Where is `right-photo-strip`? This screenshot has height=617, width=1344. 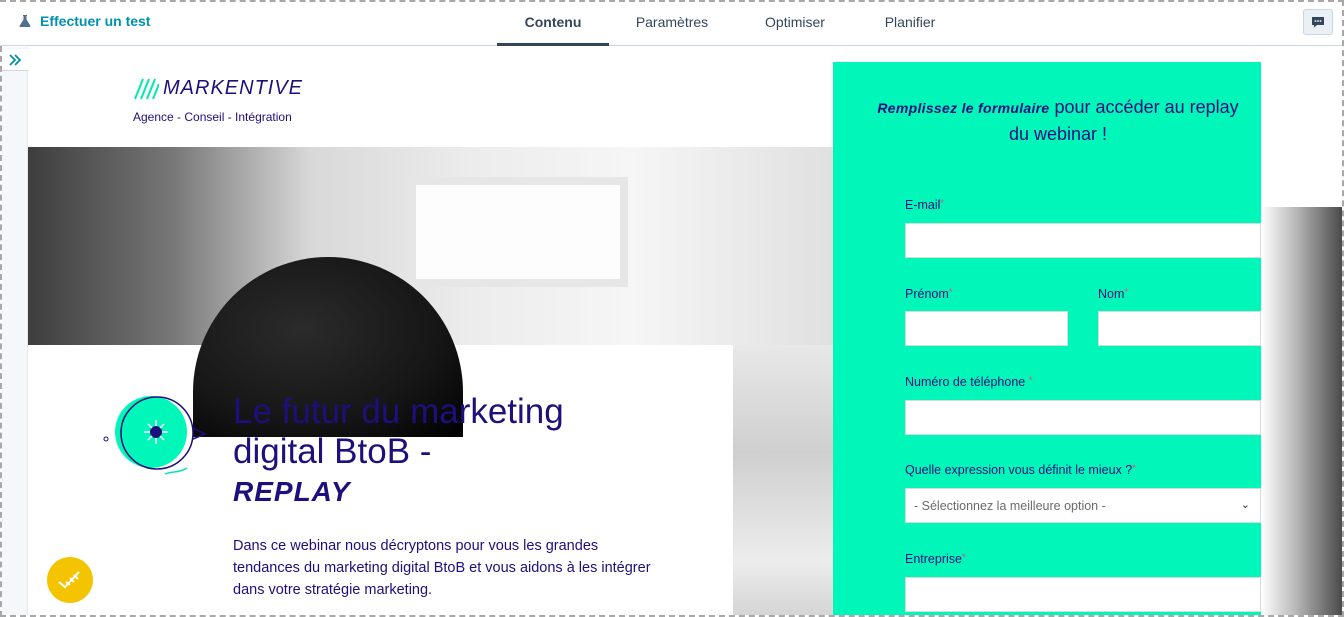 right-photo-strip is located at coordinates (1301, 411).